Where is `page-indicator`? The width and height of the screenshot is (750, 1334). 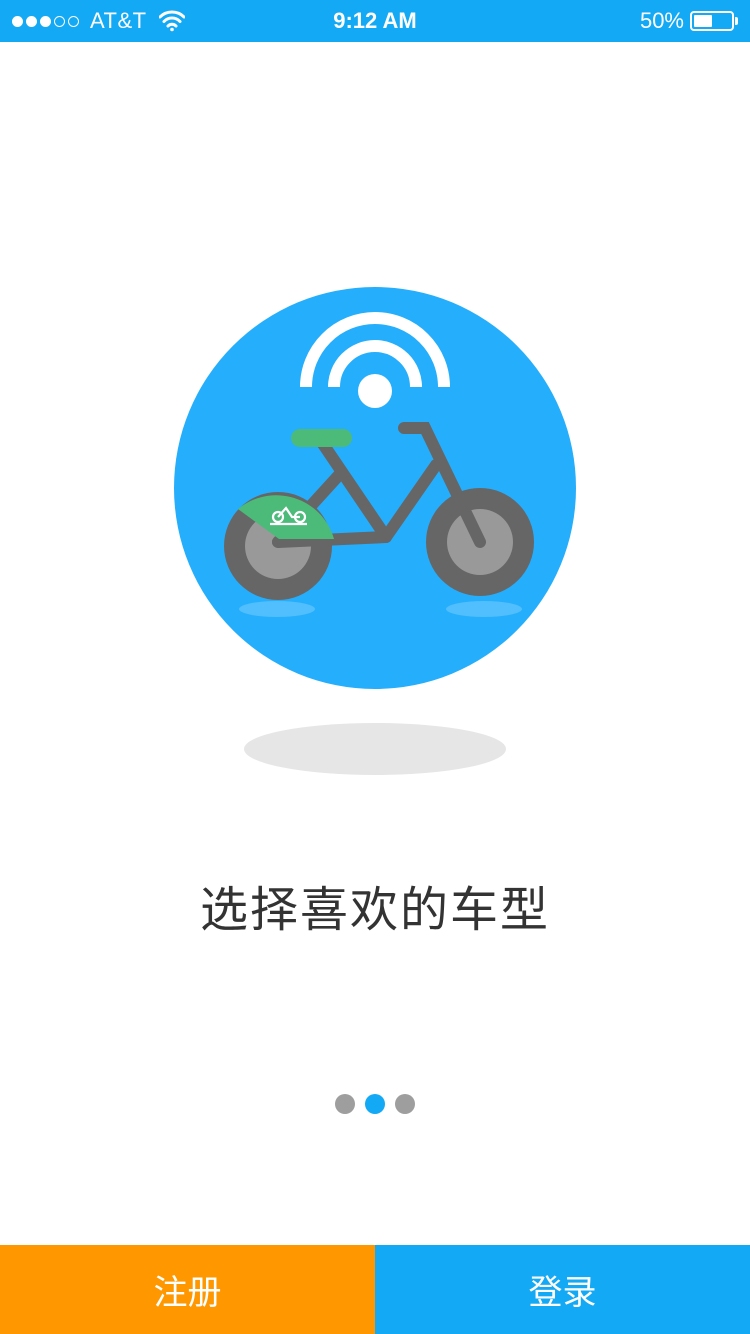
page-indicator is located at coordinates (375, 1104).